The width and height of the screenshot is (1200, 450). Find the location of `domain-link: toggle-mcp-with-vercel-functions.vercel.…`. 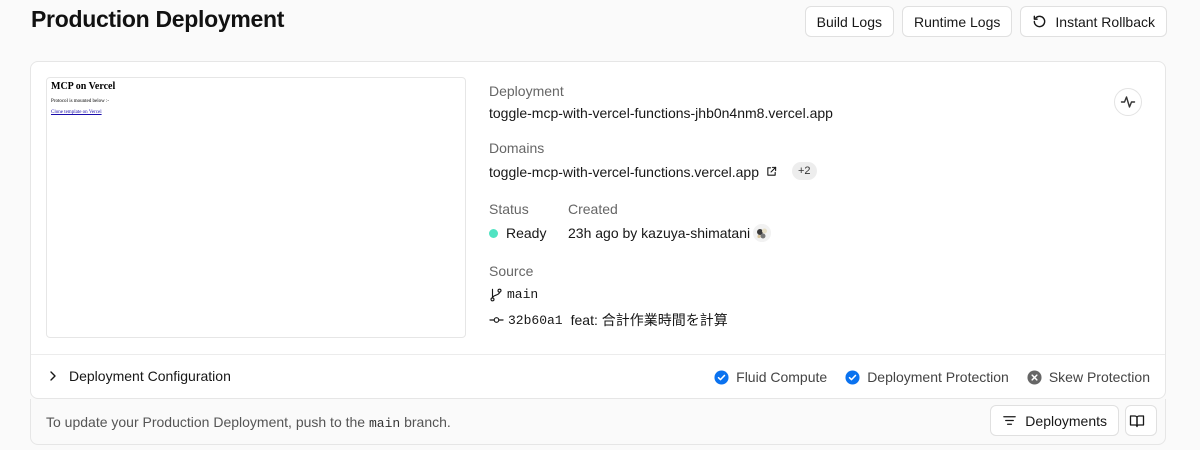

domain-link: toggle-mcp-with-vercel-functions.vercel.… is located at coordinates (633, 172).